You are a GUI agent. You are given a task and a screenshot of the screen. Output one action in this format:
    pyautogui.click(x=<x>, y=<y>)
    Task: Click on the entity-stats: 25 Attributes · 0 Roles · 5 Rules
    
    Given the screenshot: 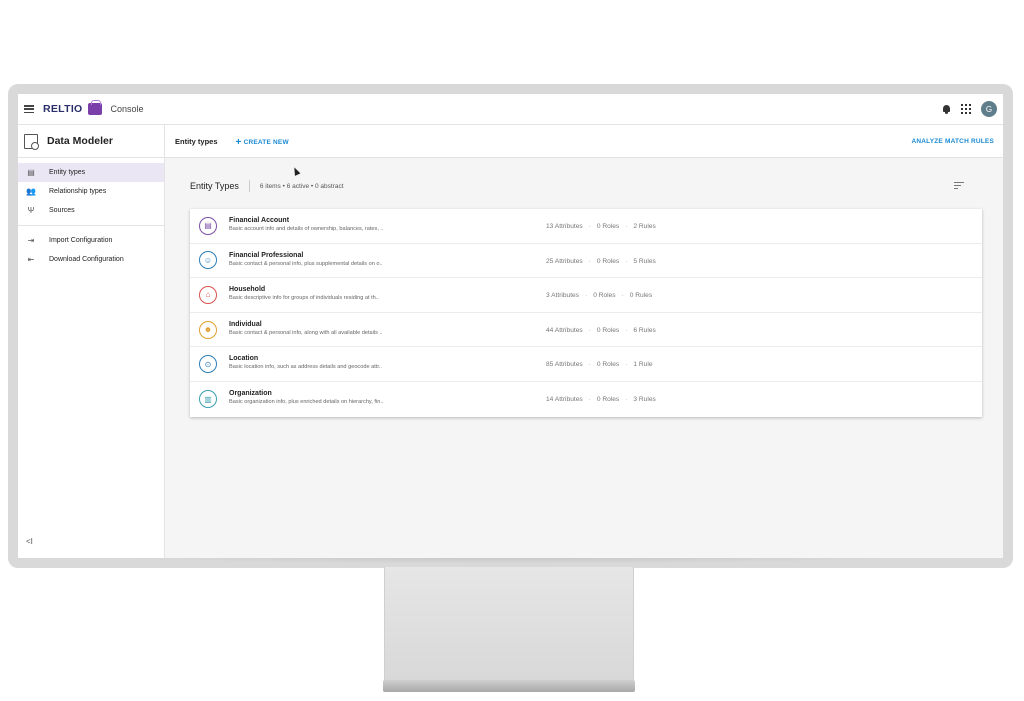 What is the action you would take?
    pyautogui.click(x=601, y=261)
    